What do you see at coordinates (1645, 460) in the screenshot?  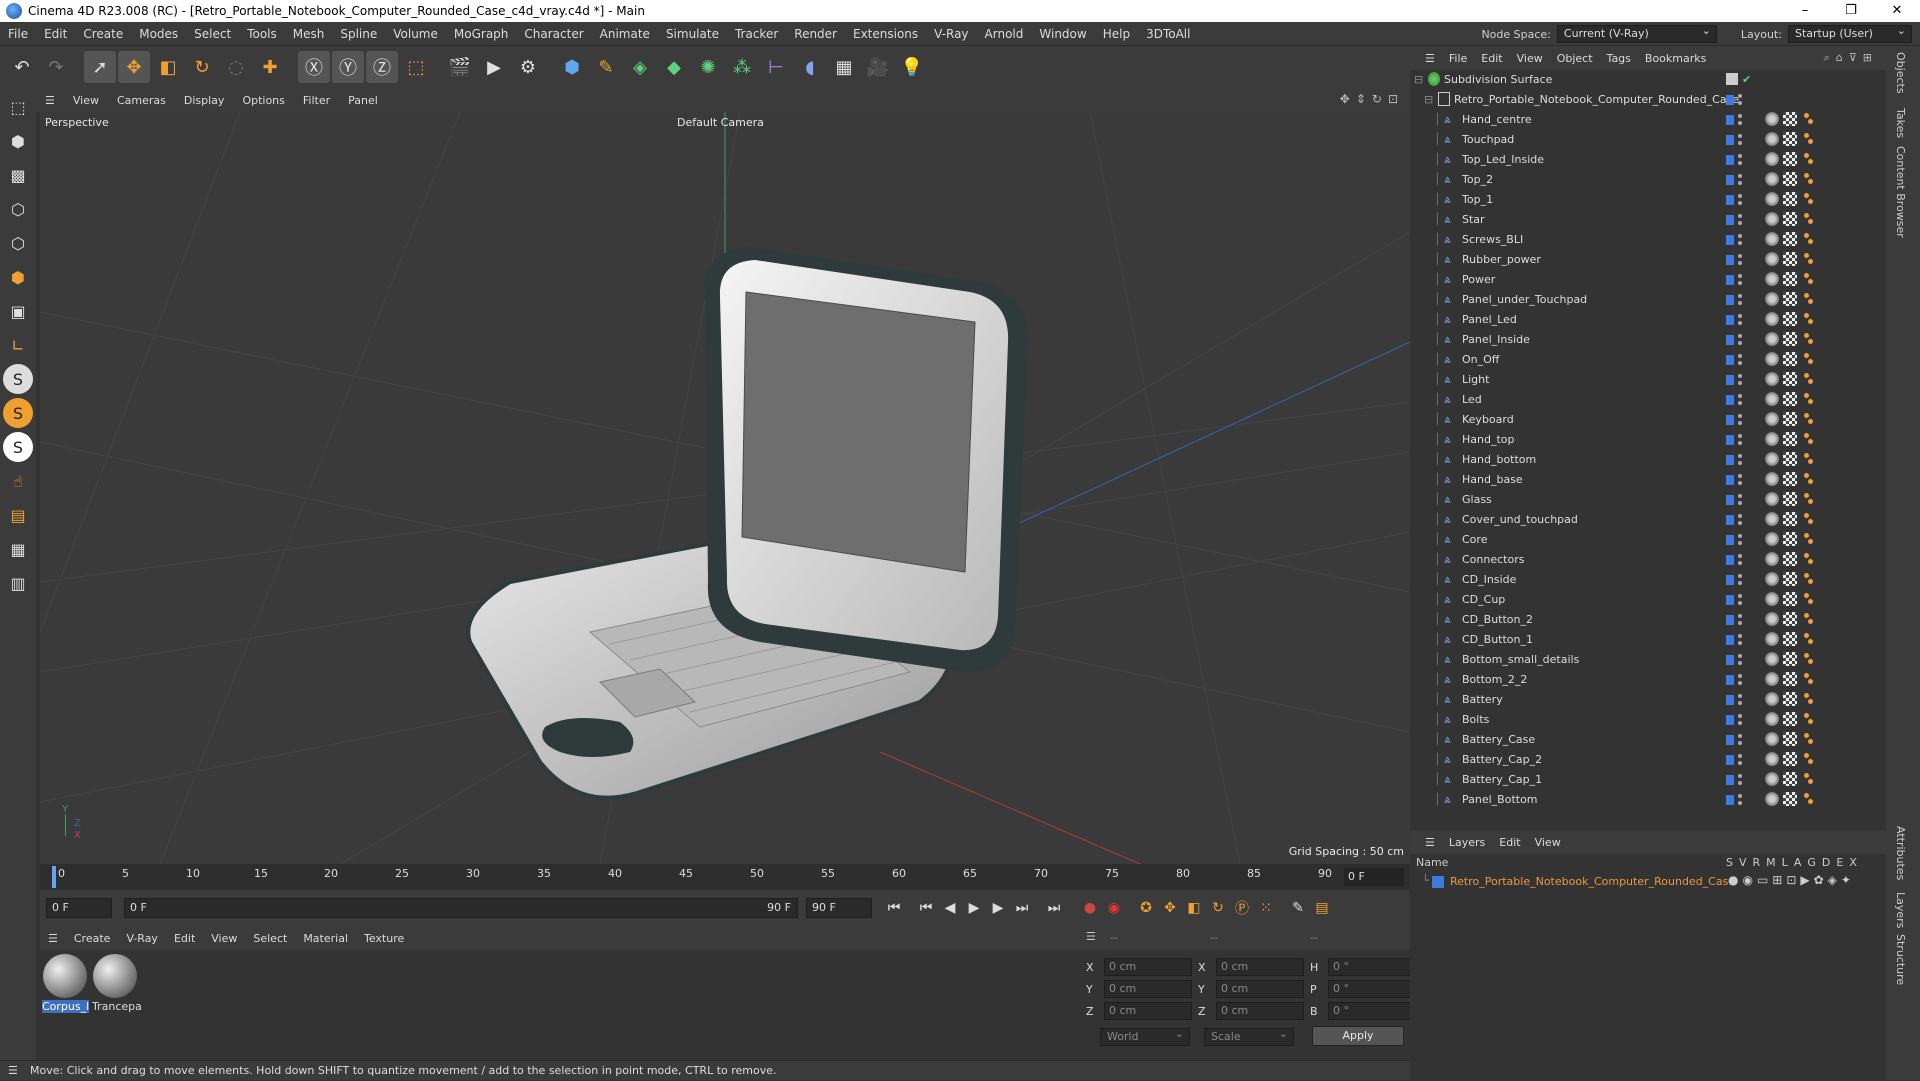 I see `tree-row: │ ⩓ Hand_bottom` at bounding box center [1645, 460].